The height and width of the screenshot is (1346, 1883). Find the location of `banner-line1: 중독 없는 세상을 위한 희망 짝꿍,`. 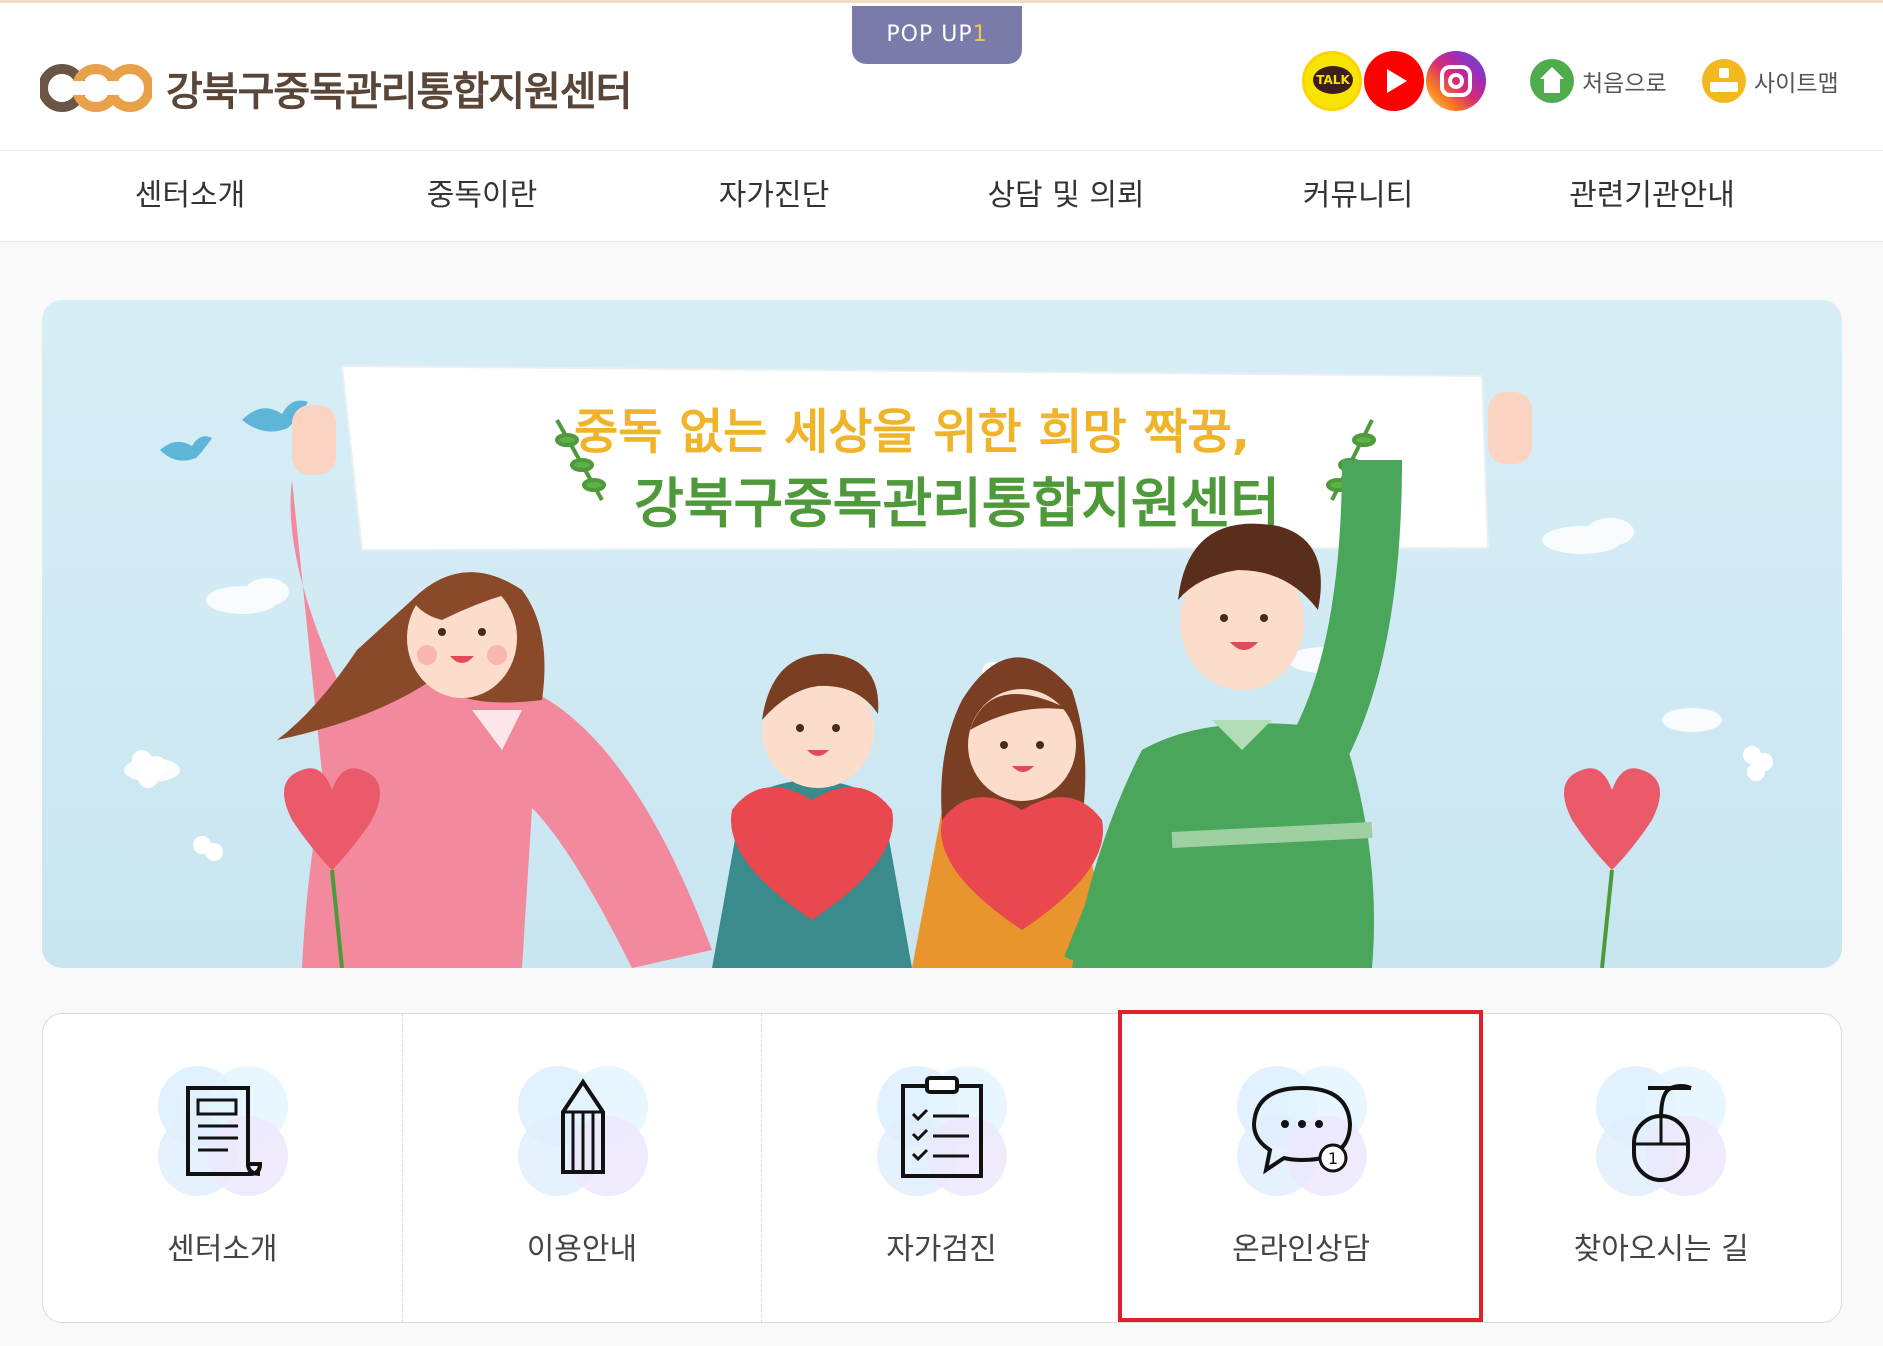

banner-line1: 중독 없는 세상을 위한 희망 짝꿍, is located at coordinates (912, 432).